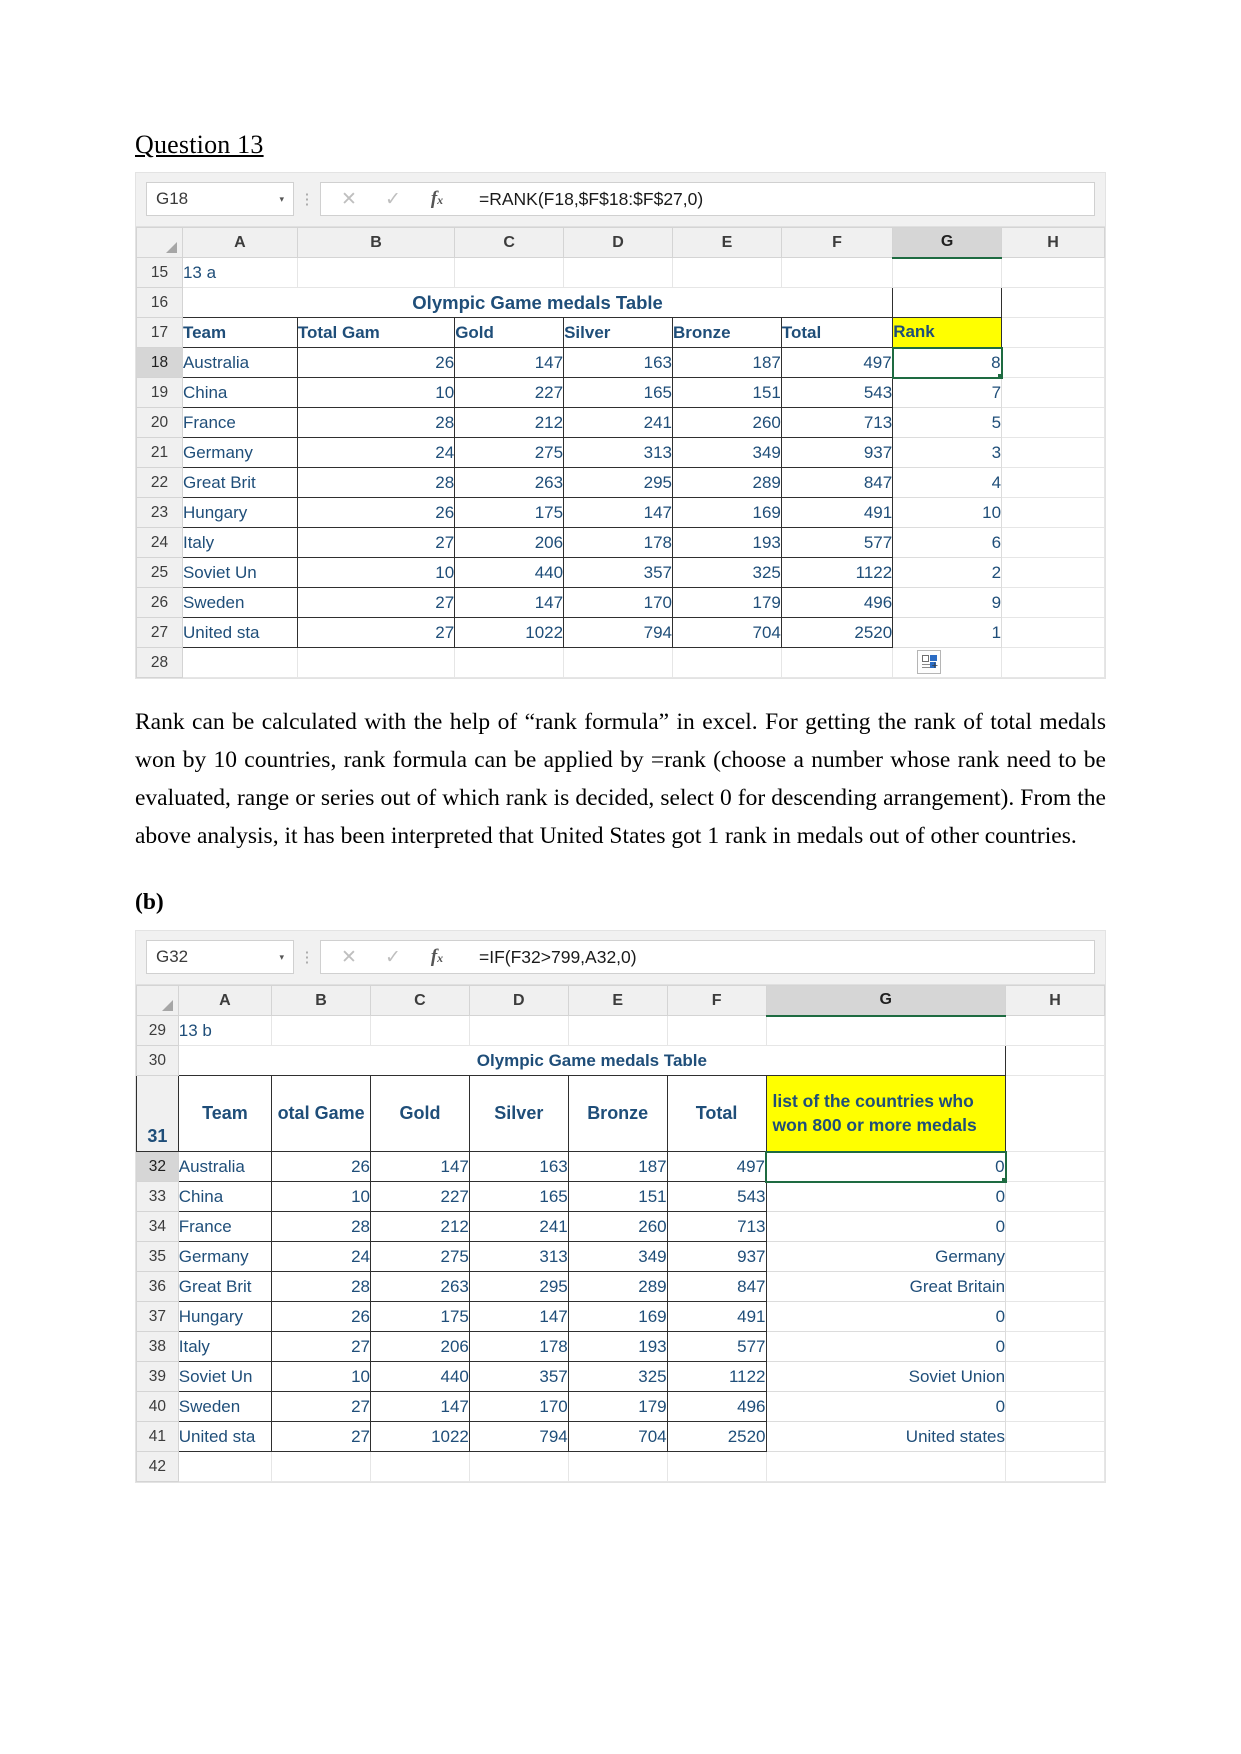  Describe the element at coordinates (716, 1030) in the screenshot. I see `cell-f29` at that location.